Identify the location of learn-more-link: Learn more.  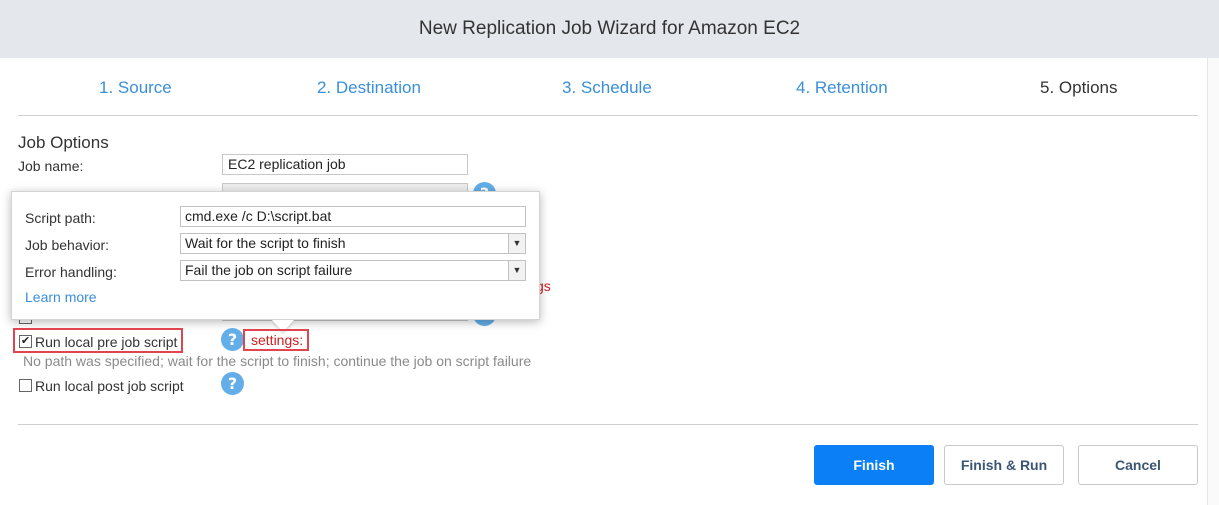
(61, 297).